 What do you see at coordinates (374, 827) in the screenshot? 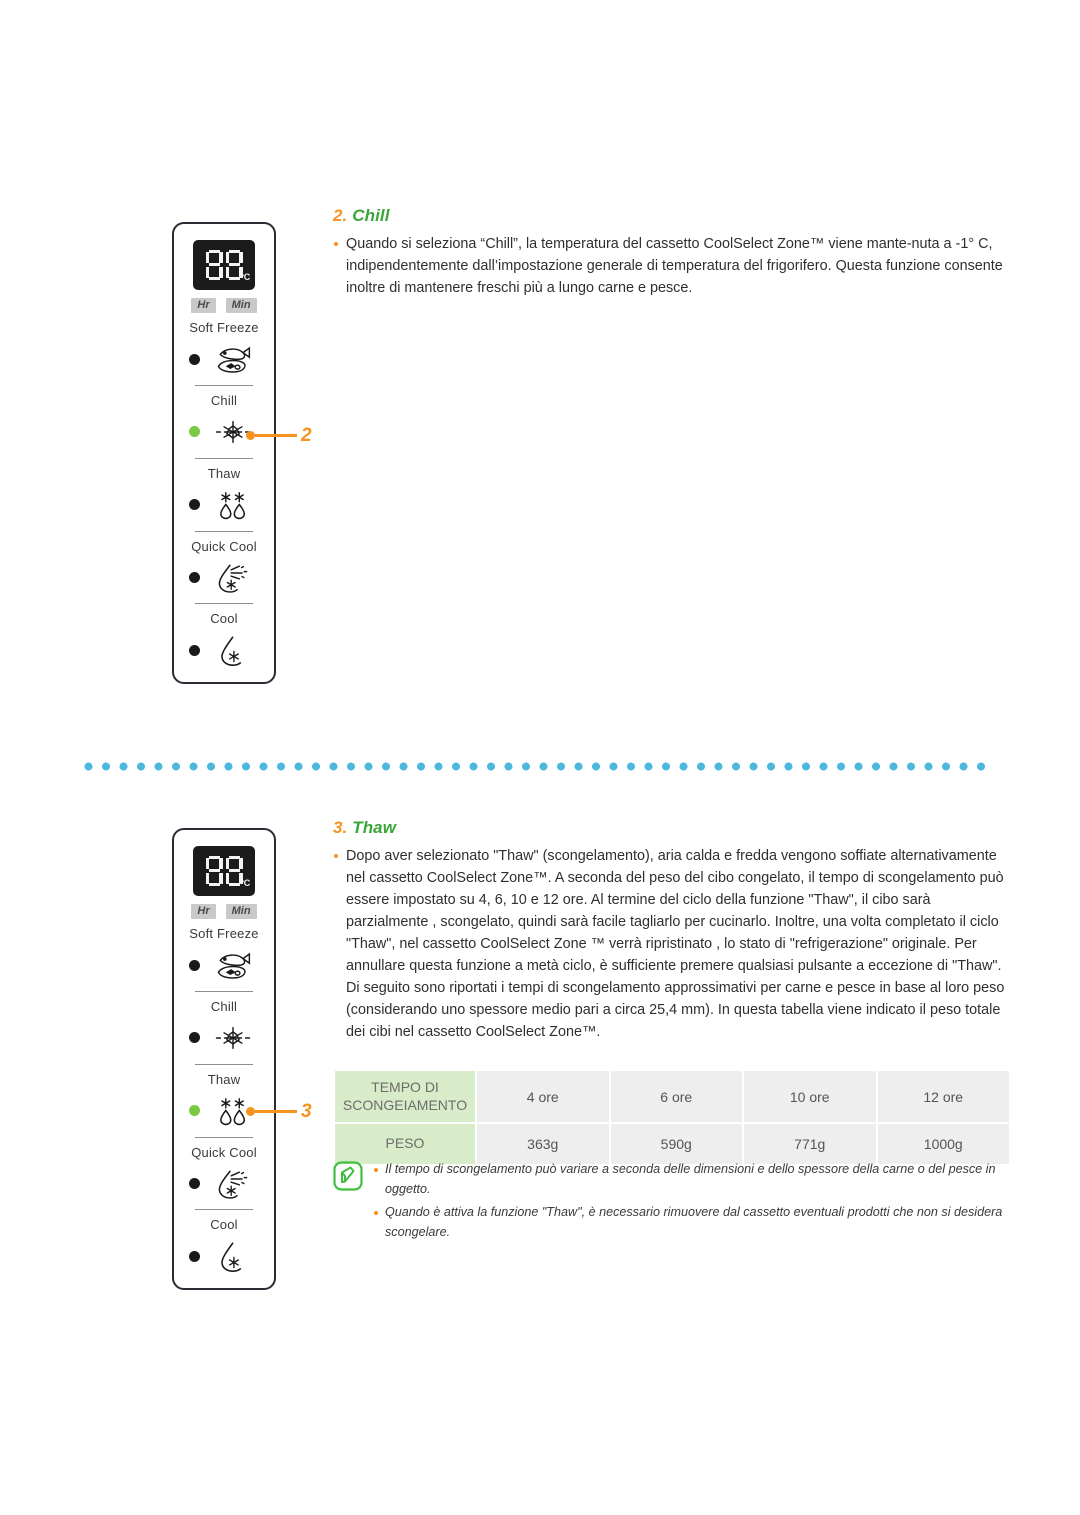
I see `section-name-thaw: Thaw` at bounding box center [374, 827].